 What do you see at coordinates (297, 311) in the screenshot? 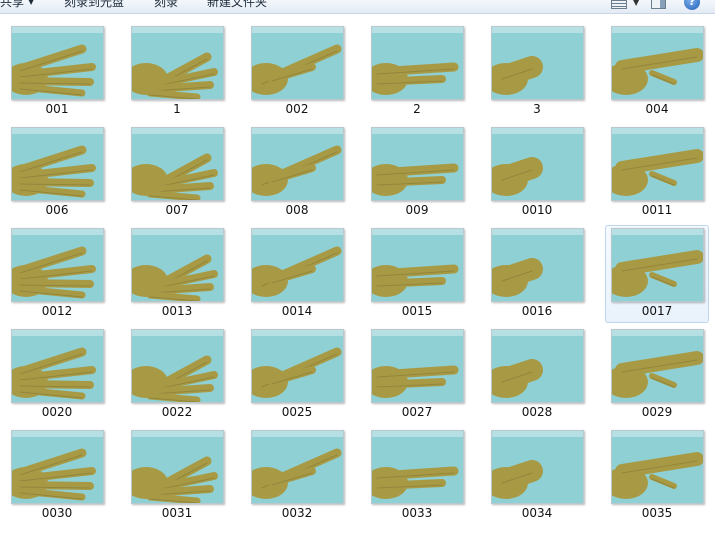
I see `file-name-label: 0014` at bounding box center [297, 311].